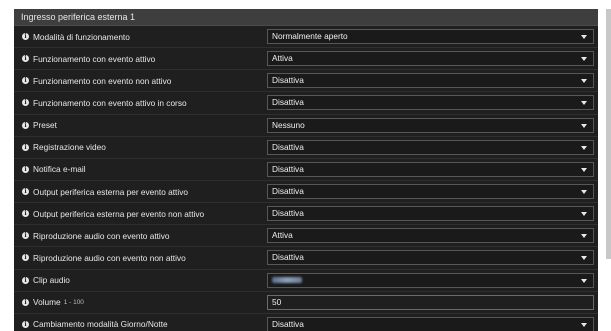 This screenshot has height=331, width=611. I want to click on row-video-recording: i Registrazione video Disattiva, so click(306, 148).